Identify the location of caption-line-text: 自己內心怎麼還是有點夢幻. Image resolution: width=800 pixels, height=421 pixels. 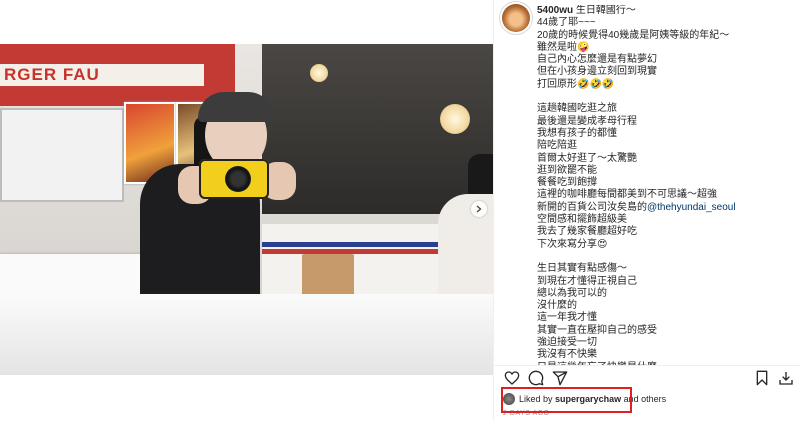
(597, 60).